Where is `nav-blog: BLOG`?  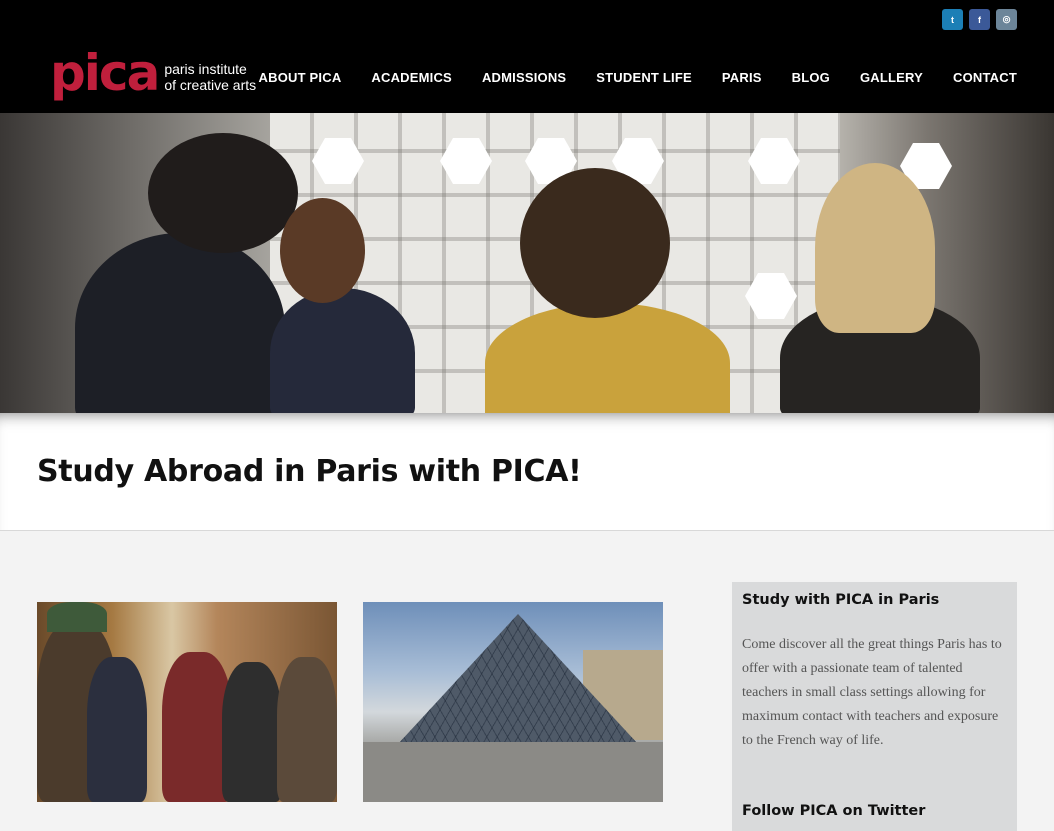
nav-blog: BLOG is located at coordinates (811, 77).